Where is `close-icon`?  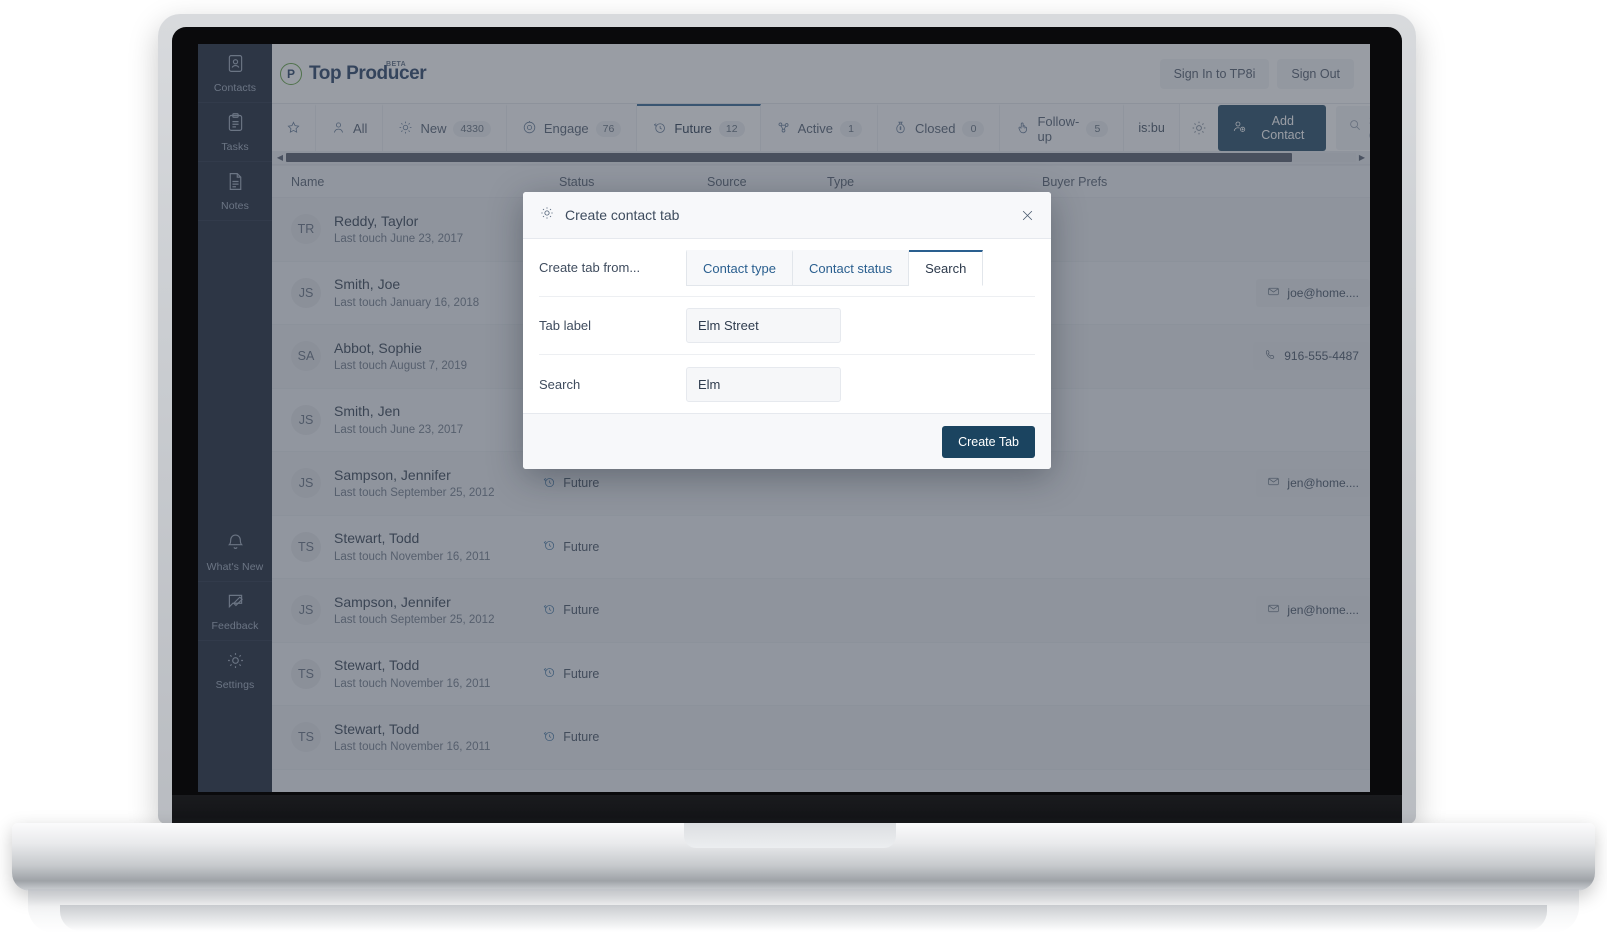
close-icon is located at coordinates (1027, 215).